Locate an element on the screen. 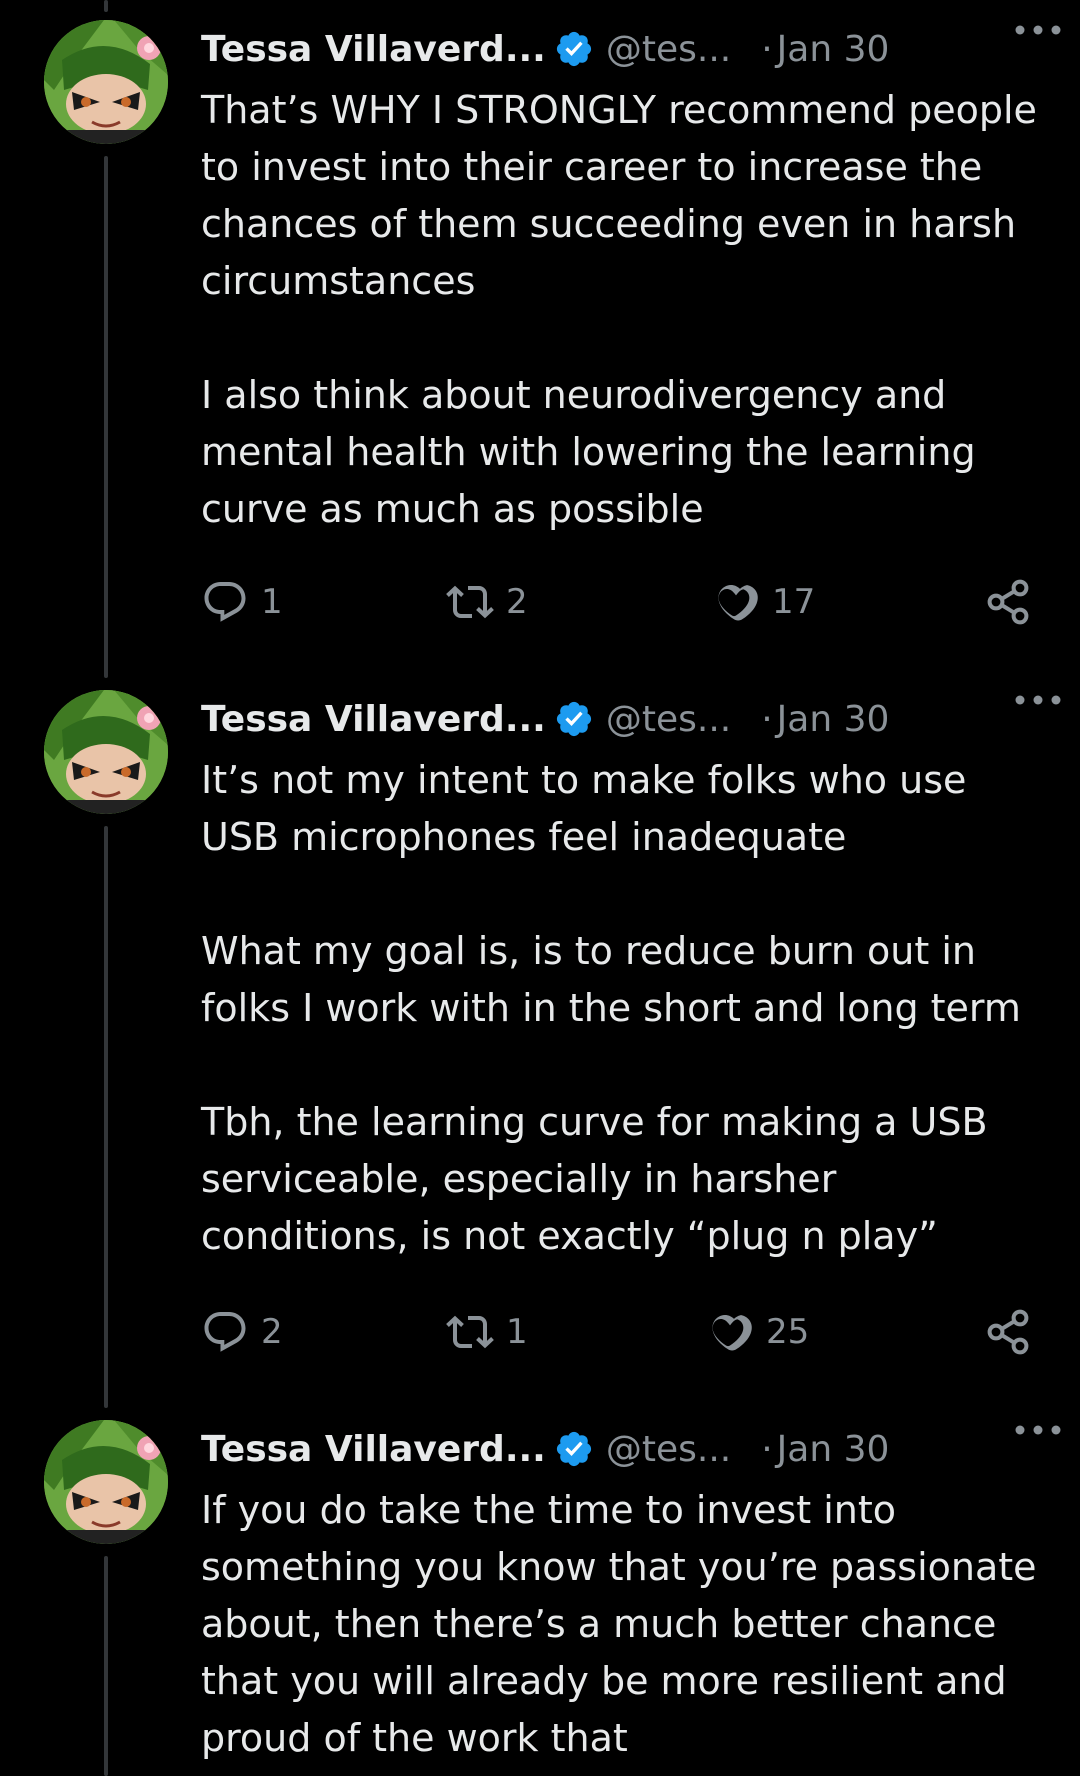 This screenshot has height=1776, width=1080. retweet-button: 1 is located at coordinates (487, 1332).